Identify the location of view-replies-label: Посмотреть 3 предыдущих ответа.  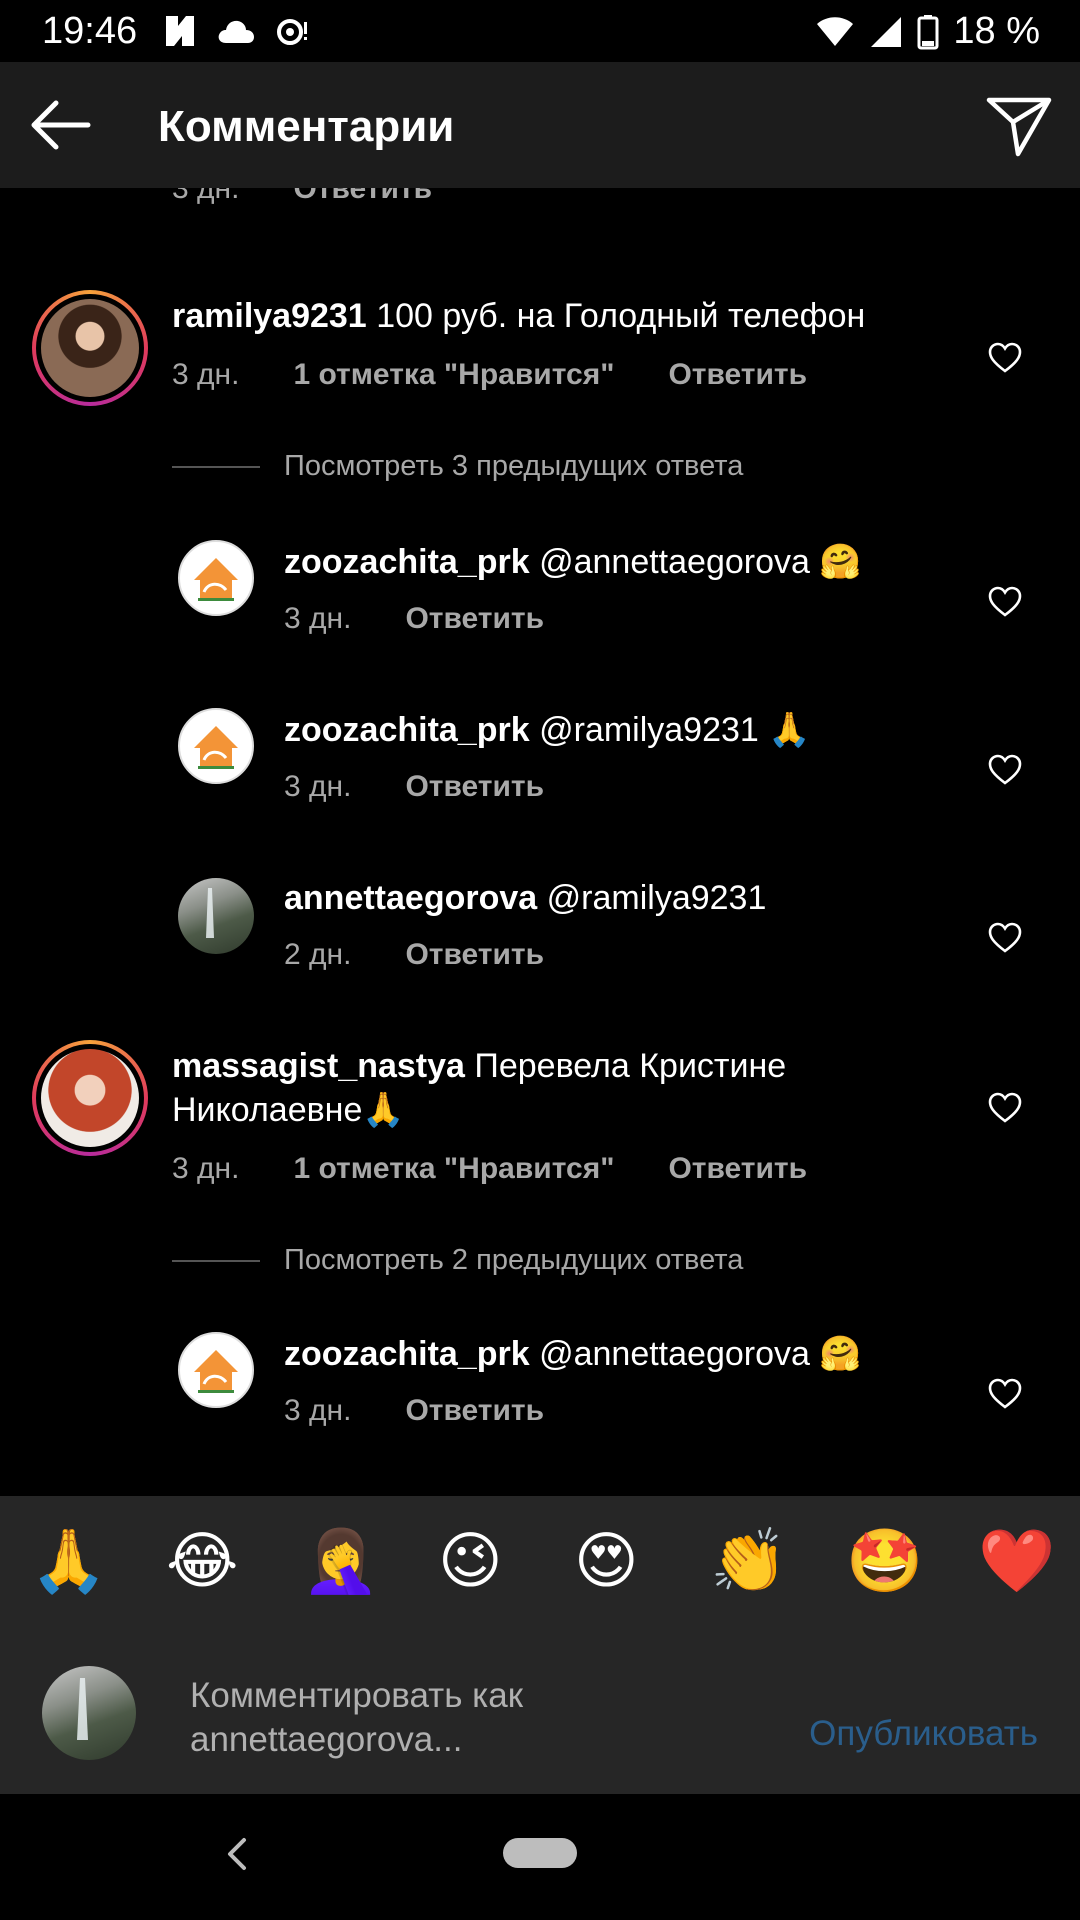
(514, 466).